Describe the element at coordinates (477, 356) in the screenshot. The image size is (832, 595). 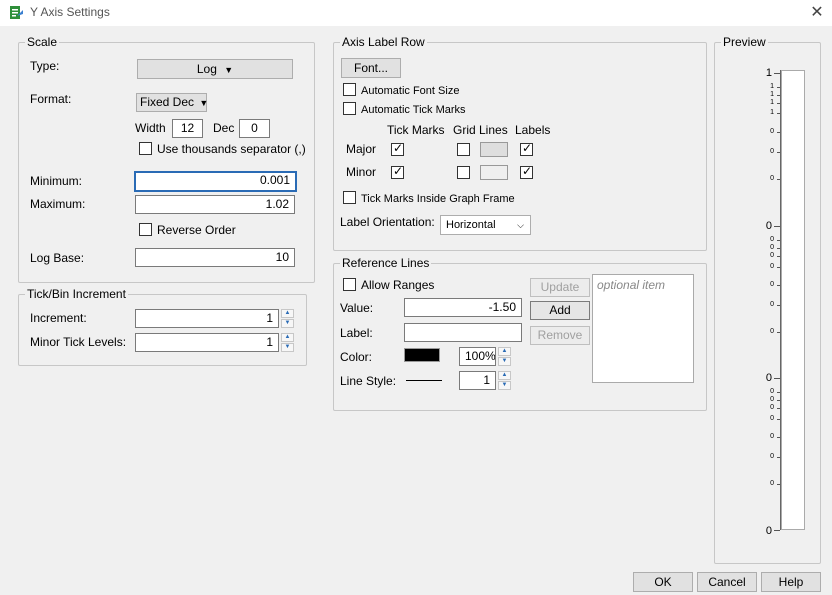
I see `opacity-input: 100%` at that location.